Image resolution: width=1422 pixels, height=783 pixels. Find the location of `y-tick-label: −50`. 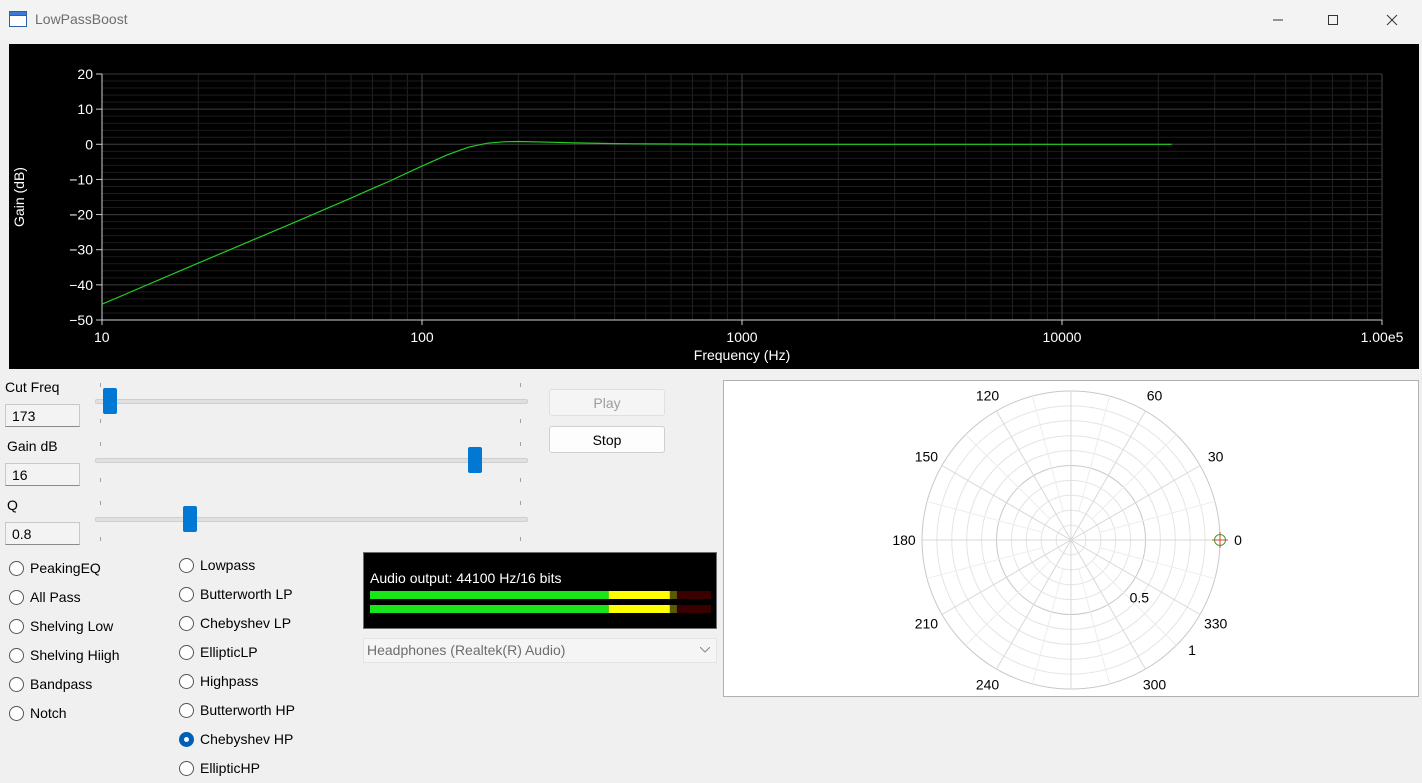

y-tick-label: −50 is located at coordinates (81, 320).